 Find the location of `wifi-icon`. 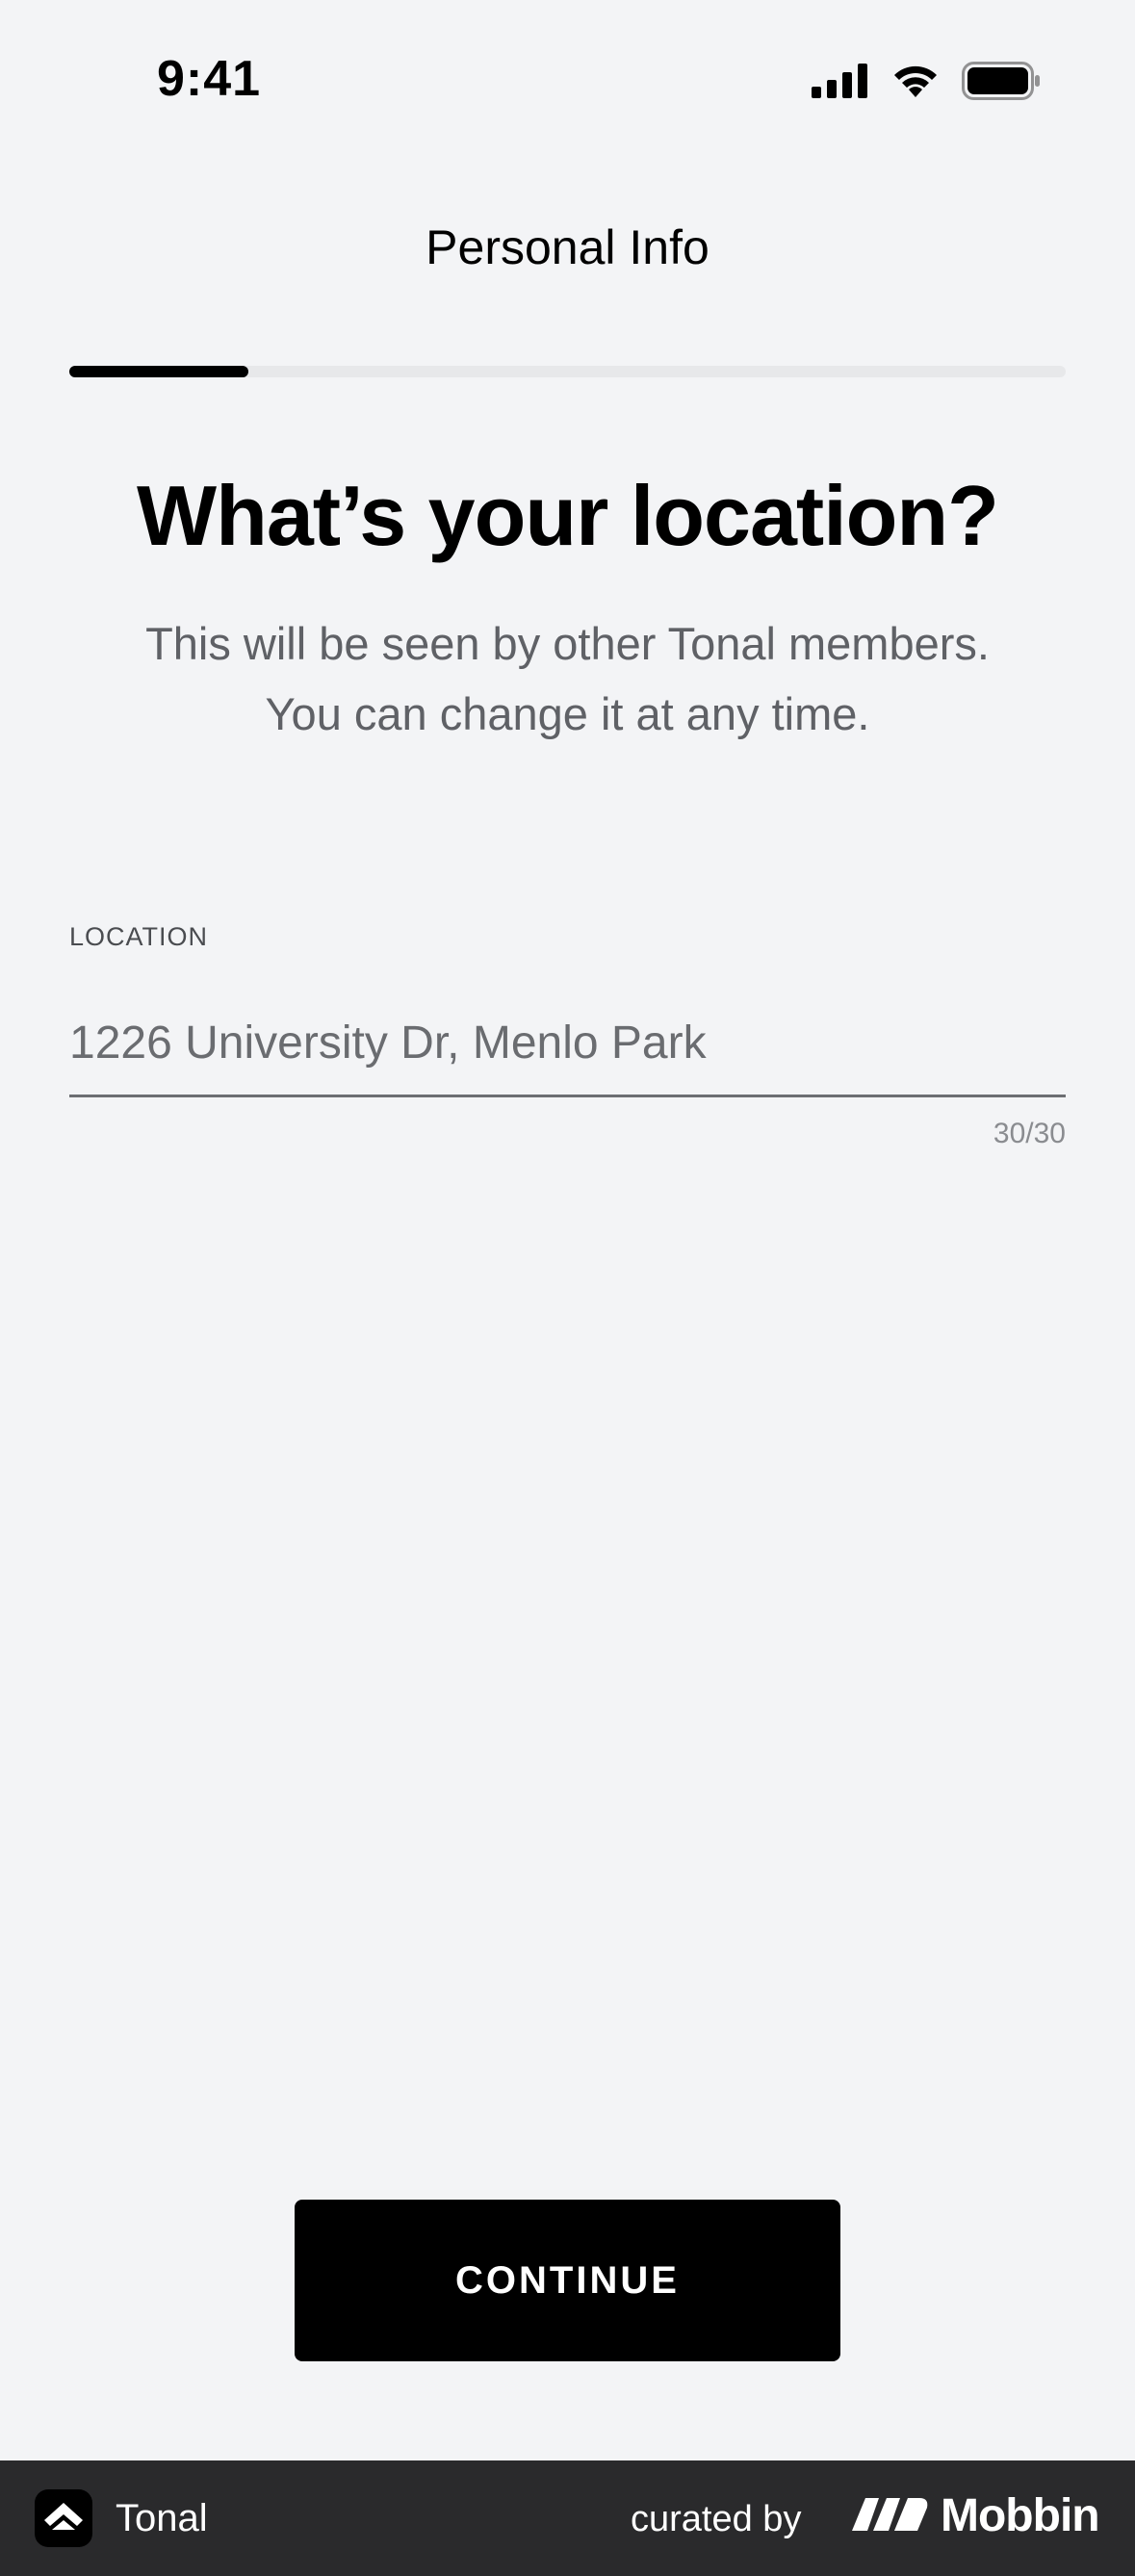

wifi-icon is located at coordinates (915, 83).